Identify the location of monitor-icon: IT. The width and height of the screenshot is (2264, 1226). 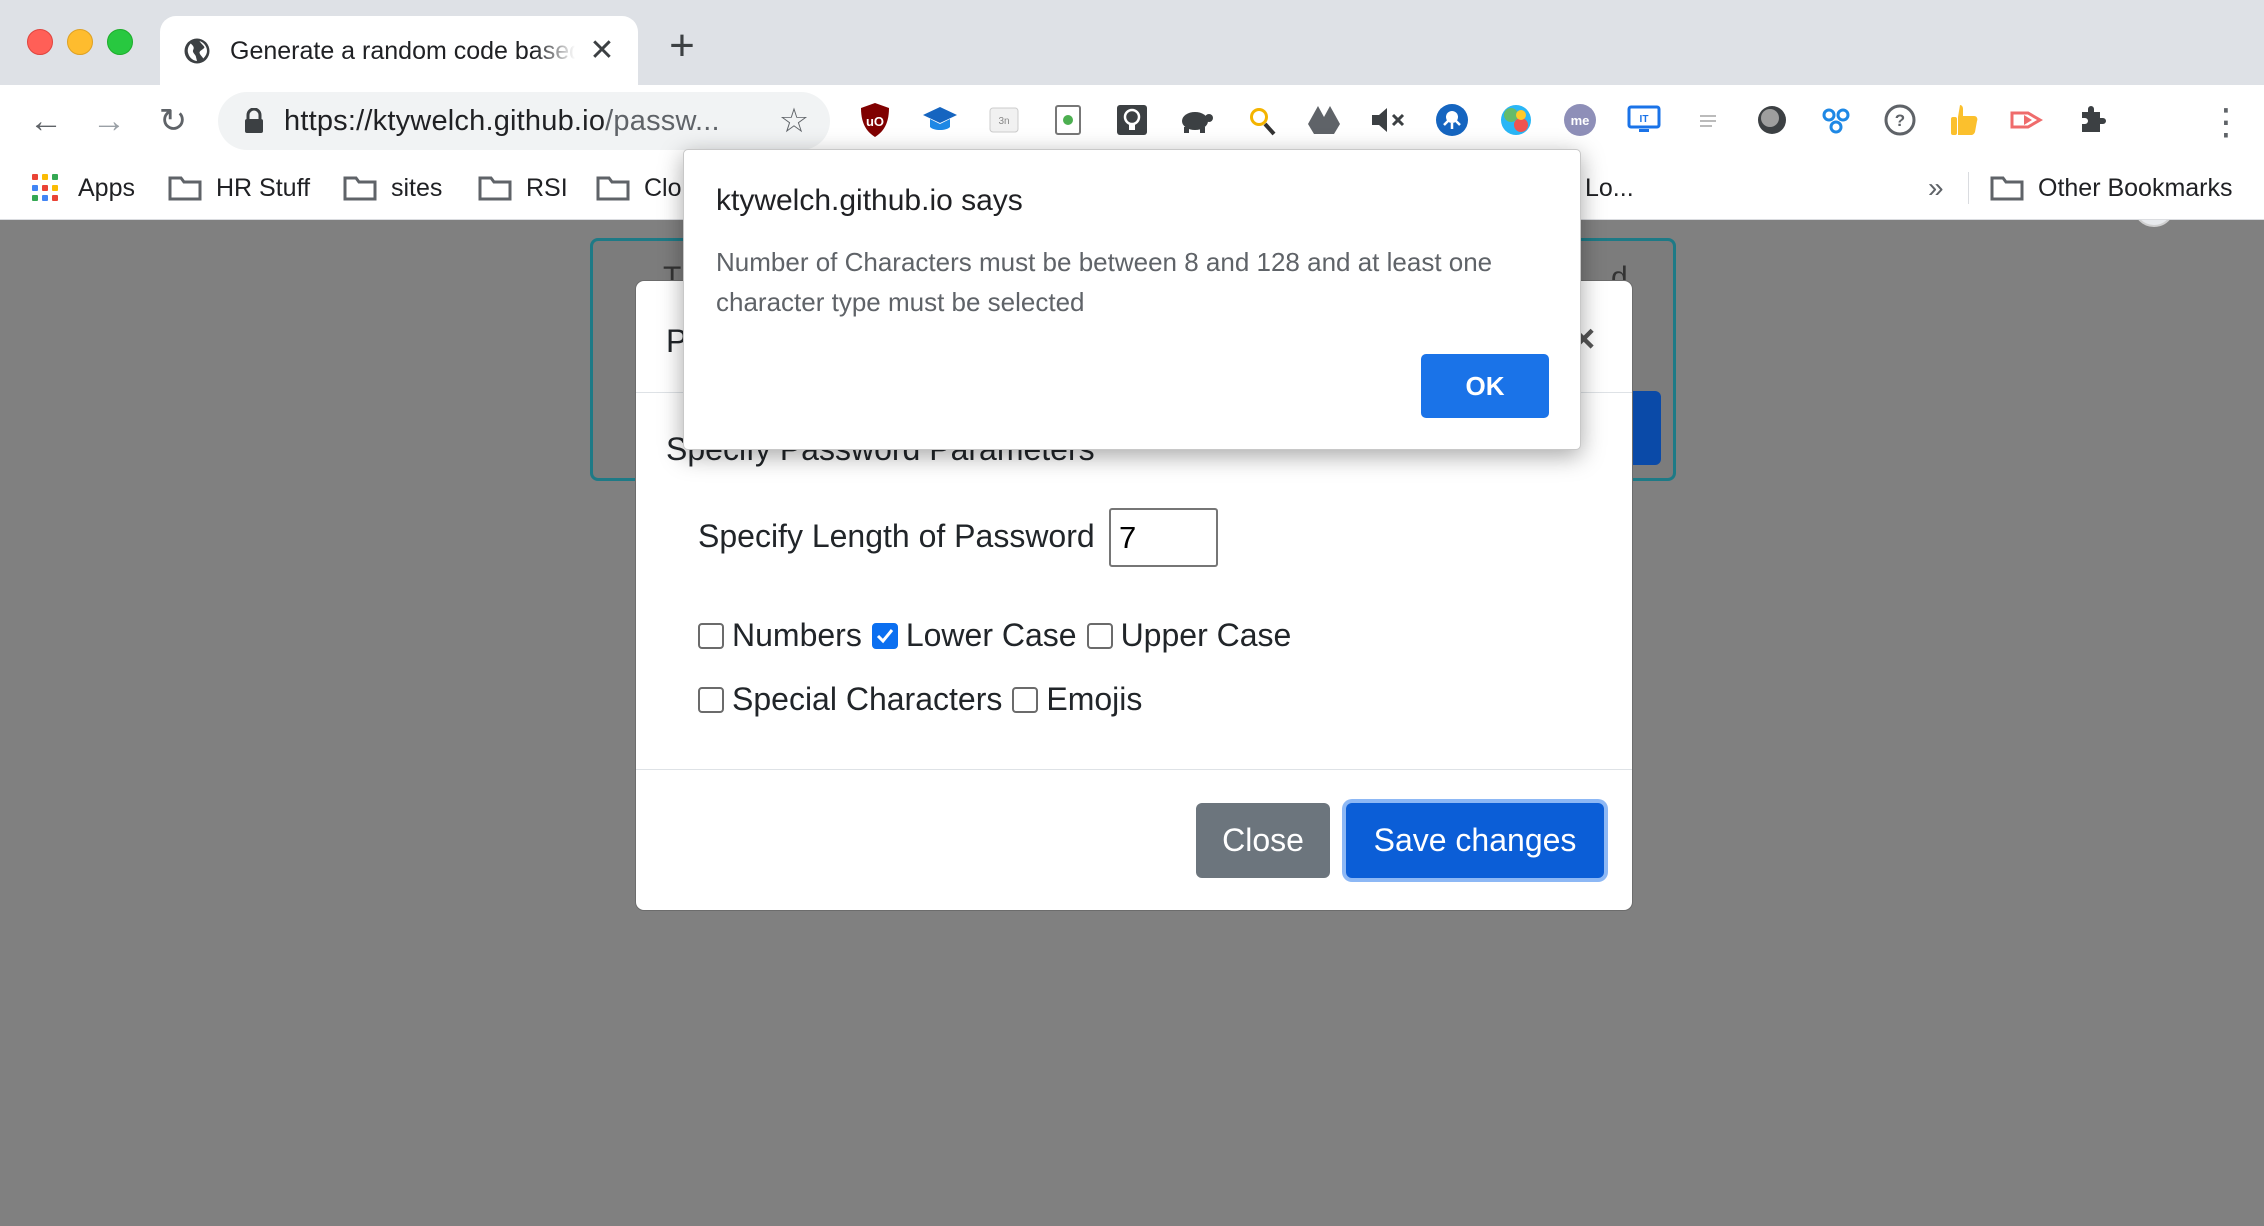
(1644, 120).